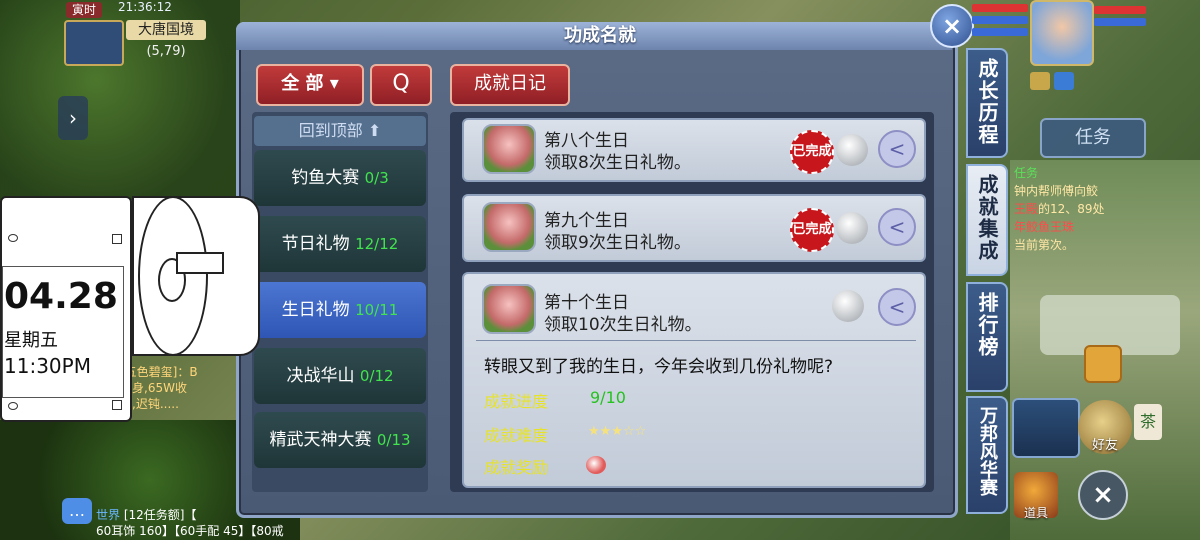  Describe the element at coordinates (302, 83) in the screenshot. I see `filter-label: 全 部` at that location.